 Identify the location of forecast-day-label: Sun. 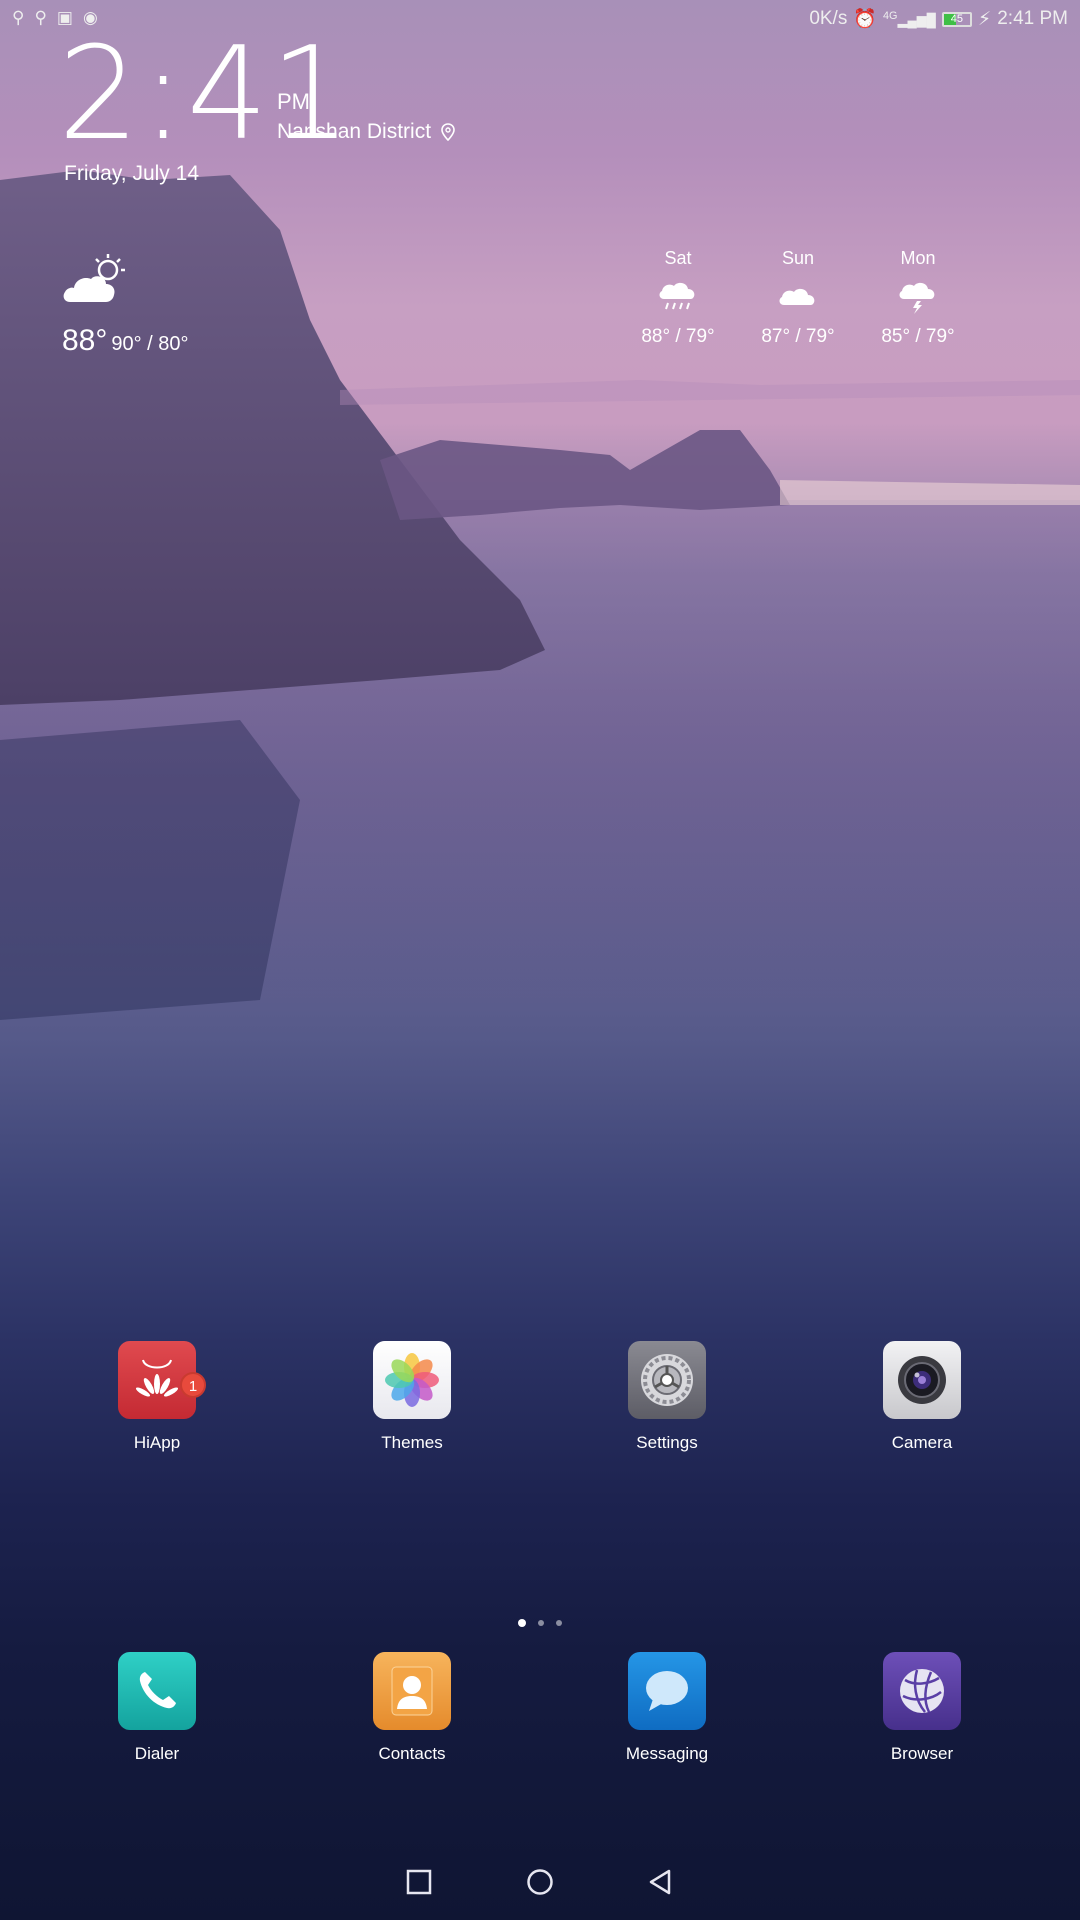
(798, 258).